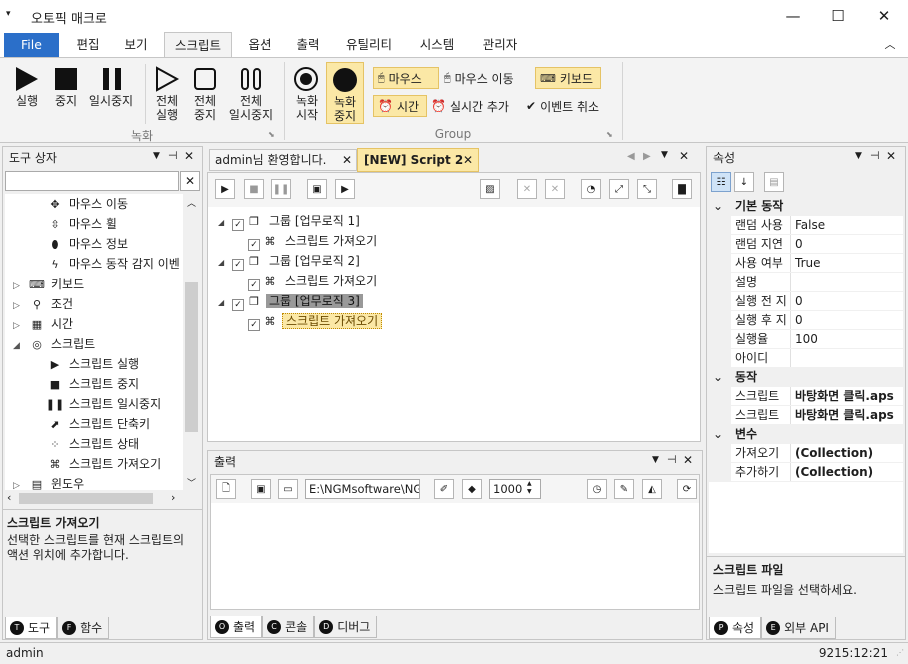 The height and width of the screenshot is (664, 908). I want to click on property-row: 가져오기 (Collection), so click(806, 453).